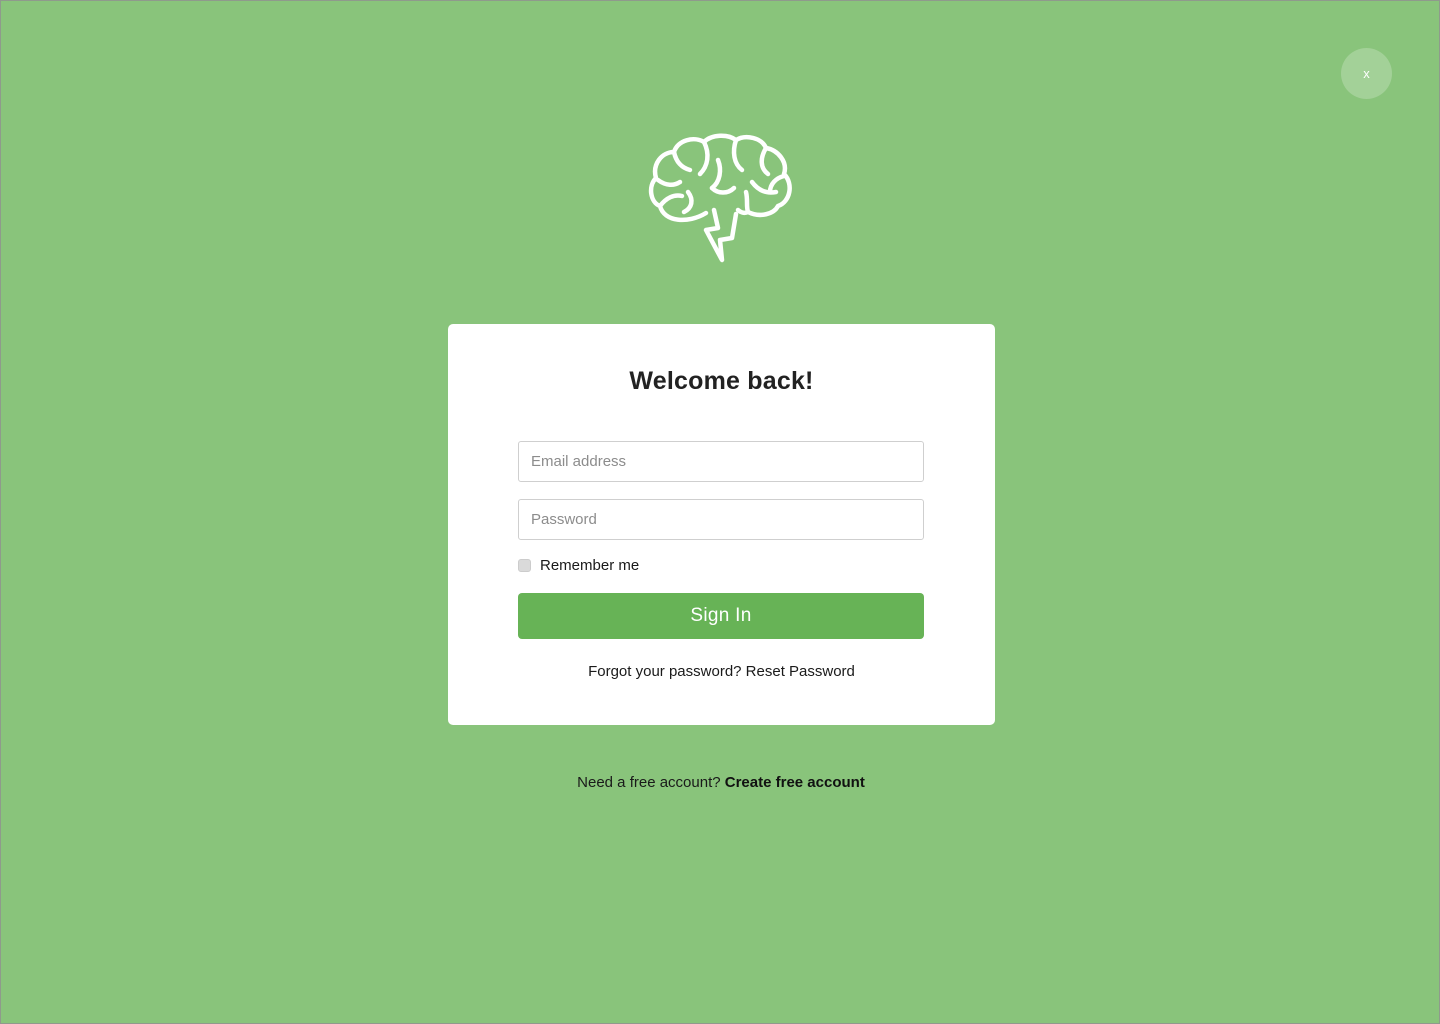  I want to click on remember-me-toggle: Remember me, so click(578, 565).